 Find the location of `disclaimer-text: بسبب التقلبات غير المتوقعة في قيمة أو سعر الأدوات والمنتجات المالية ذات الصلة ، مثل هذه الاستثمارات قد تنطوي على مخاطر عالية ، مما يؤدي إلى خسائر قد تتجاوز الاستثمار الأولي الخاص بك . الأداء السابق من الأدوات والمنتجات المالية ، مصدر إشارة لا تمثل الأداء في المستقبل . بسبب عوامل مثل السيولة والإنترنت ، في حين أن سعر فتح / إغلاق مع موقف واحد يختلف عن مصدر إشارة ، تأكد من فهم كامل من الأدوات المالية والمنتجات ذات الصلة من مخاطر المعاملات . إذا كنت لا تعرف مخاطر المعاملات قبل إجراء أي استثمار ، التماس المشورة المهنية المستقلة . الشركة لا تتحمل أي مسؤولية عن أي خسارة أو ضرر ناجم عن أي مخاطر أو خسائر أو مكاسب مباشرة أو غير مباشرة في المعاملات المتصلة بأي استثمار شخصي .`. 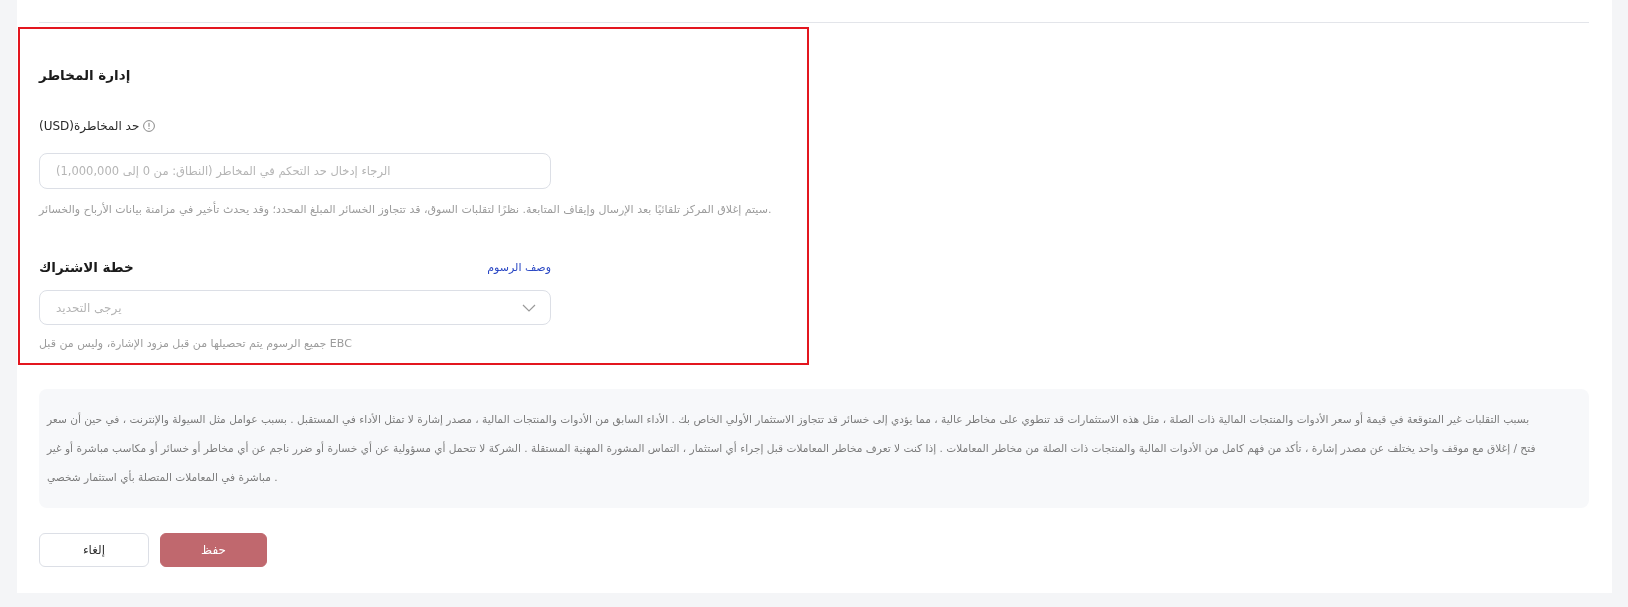

disclaimer-text: بسبب التقلبات غير المتوقعة في قيمة أو سعر الأدوات والمنتجات المالية ذات الصلة ، مثل هذه الاستثمارات قد تنطوي على مخاطر عالية ، مما يؤدي إلى خسائر قد تتجاوز الاستثمار الأولي الخاص بك . الأداء السابق من الأدوات والمنتجات المالية ، مصدر إشارة لا تمثل الأداء في المستقبل . بسبب عوامل مثل السيولة والإنترنت ، في حين أن سعر فتح / إغلاق مع موقف واحد يختلف عن مصدر إشارة ، تأكد من فهم كامل من الأدوات المالية والمنتجات ذات الصلة من مخاطر المعاملات . إذا كنت لا تعرف مخاطر المعاملات قبل إجراء أي استثمار ، التماس المشورة المهنية المستقلة . الشركة لا تتحمل أي مسؤولية عن أي خسارة أو ضرر ناجم عن أي مخاطر أو خسائر أو مكاسب مباشرة أو غير مباشرة في المعاملات المتصلة بأي استثمار شخصي . is located at coordinates (792, 448).